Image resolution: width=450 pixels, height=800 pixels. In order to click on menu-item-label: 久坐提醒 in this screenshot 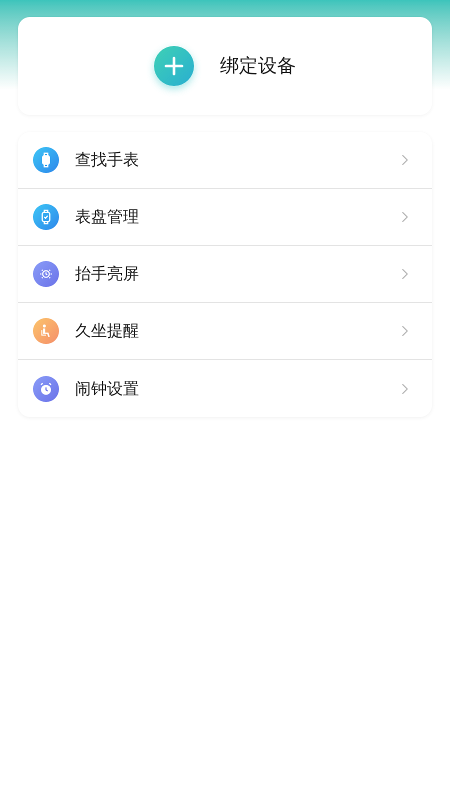, I will do `click(107, 331)`.